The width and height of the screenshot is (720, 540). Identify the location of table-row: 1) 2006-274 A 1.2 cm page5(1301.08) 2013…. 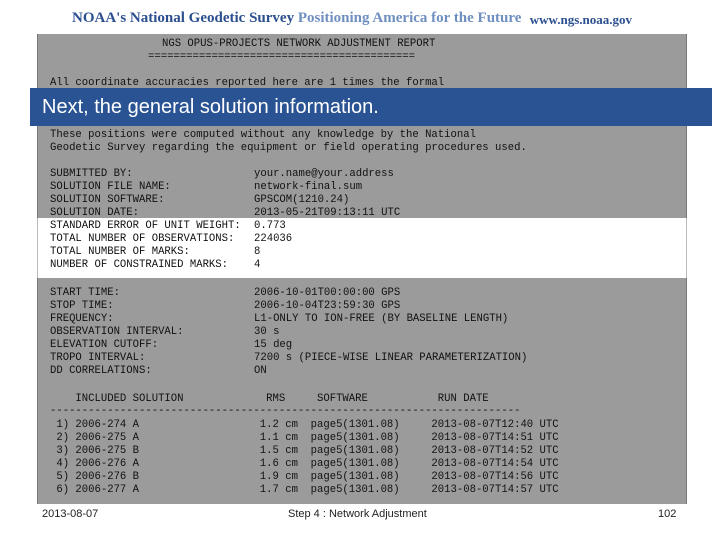
(304, 425).